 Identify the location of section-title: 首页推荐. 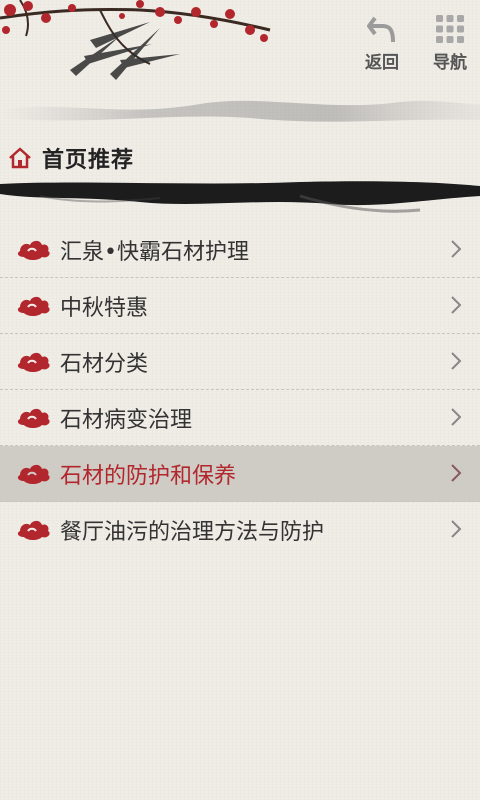
(88, 160).